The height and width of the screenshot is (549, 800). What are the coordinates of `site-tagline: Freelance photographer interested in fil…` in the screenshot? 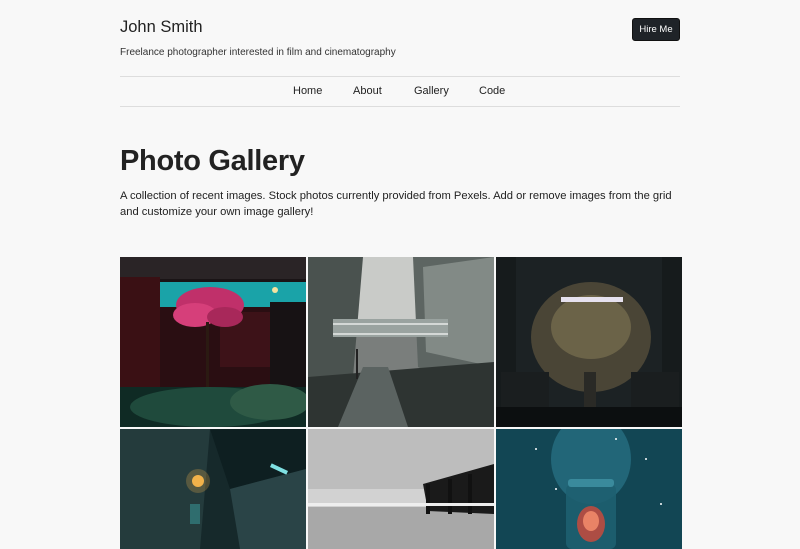 It's located at (258, 52).